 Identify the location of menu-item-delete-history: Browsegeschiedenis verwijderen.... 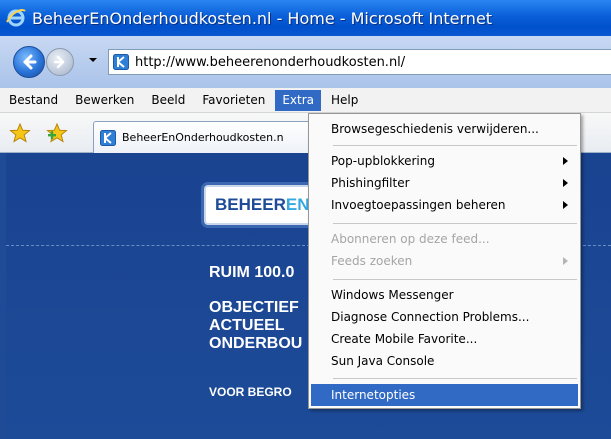
(444, 129).